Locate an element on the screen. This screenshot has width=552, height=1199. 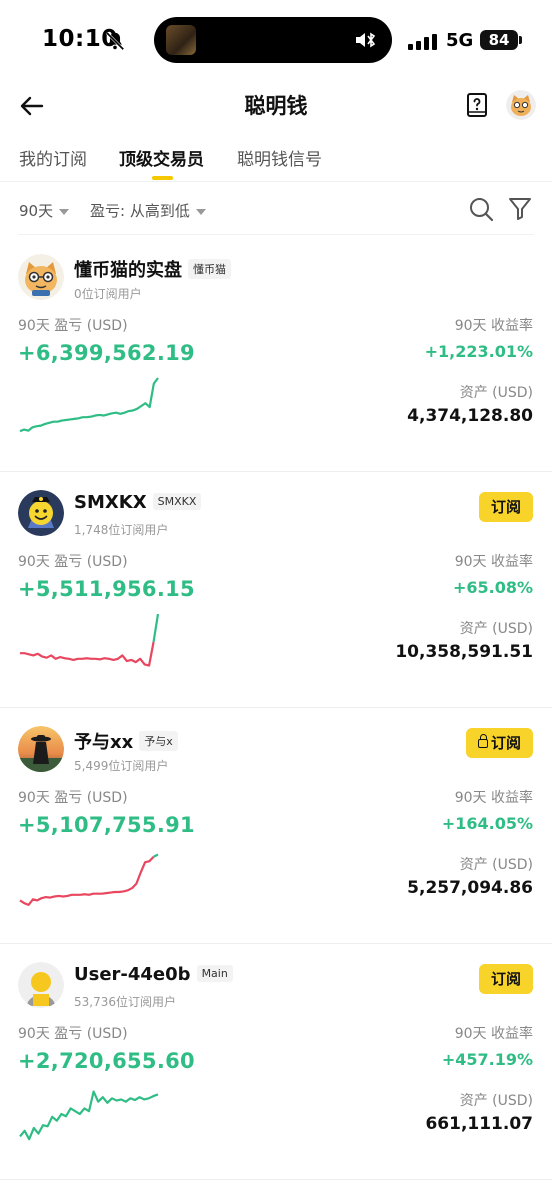
subscribe-locked-button: 订阅 is located at coordinates (499, 743).